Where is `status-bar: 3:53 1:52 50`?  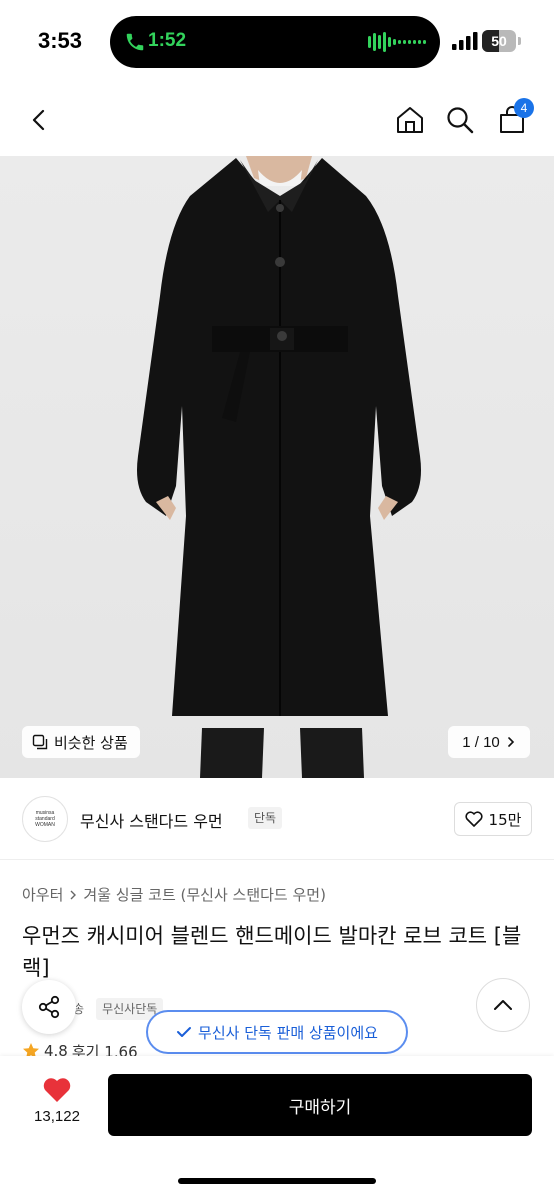
status-bar: 3:53 1:52 50 is located at coordinates (277, 42).